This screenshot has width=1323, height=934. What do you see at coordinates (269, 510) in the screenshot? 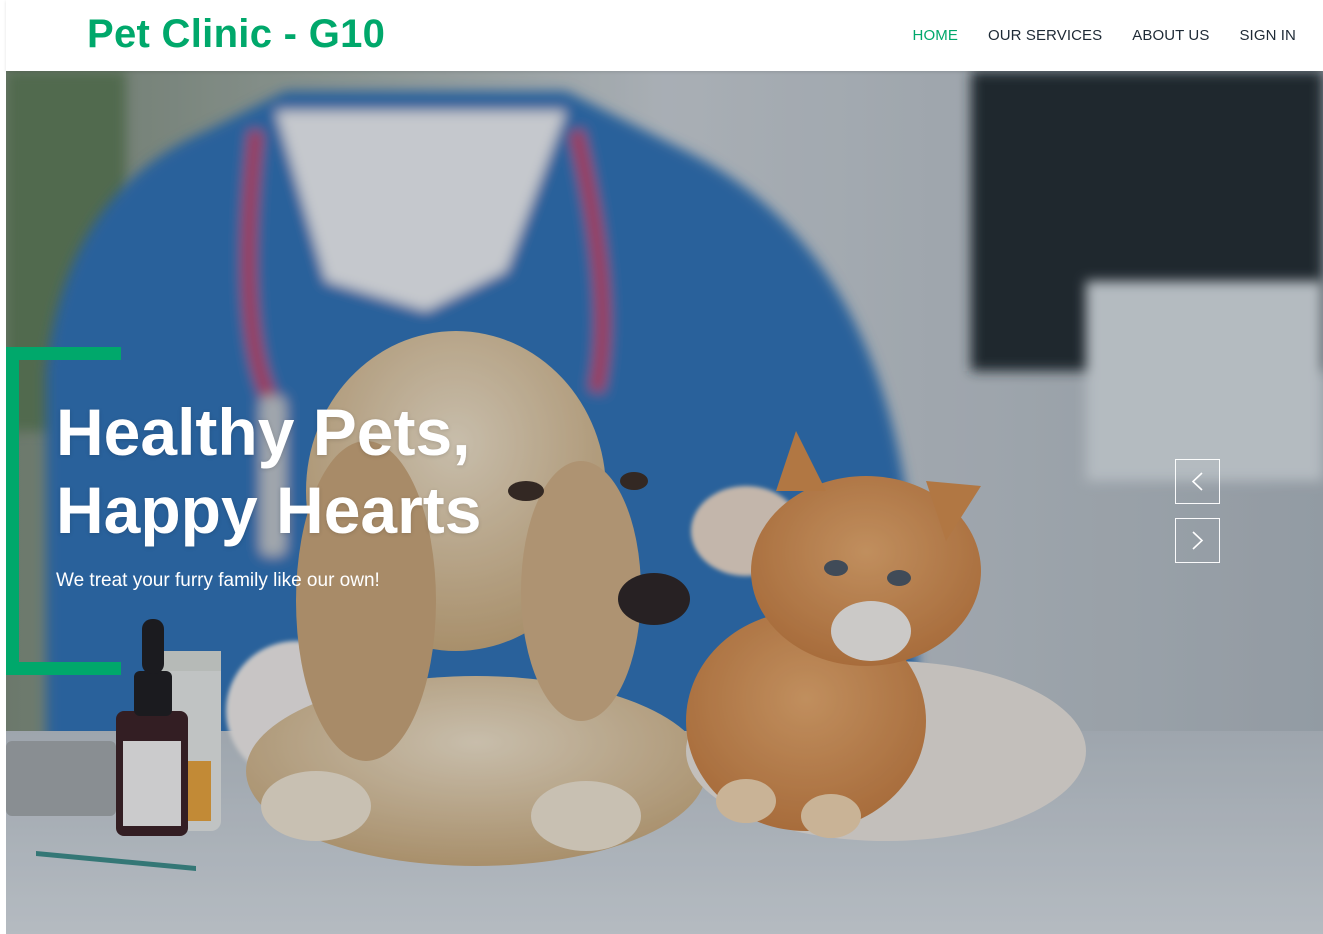
I see `hero-title-line-2: Happy Hearts` at bounding box center [269, 510].